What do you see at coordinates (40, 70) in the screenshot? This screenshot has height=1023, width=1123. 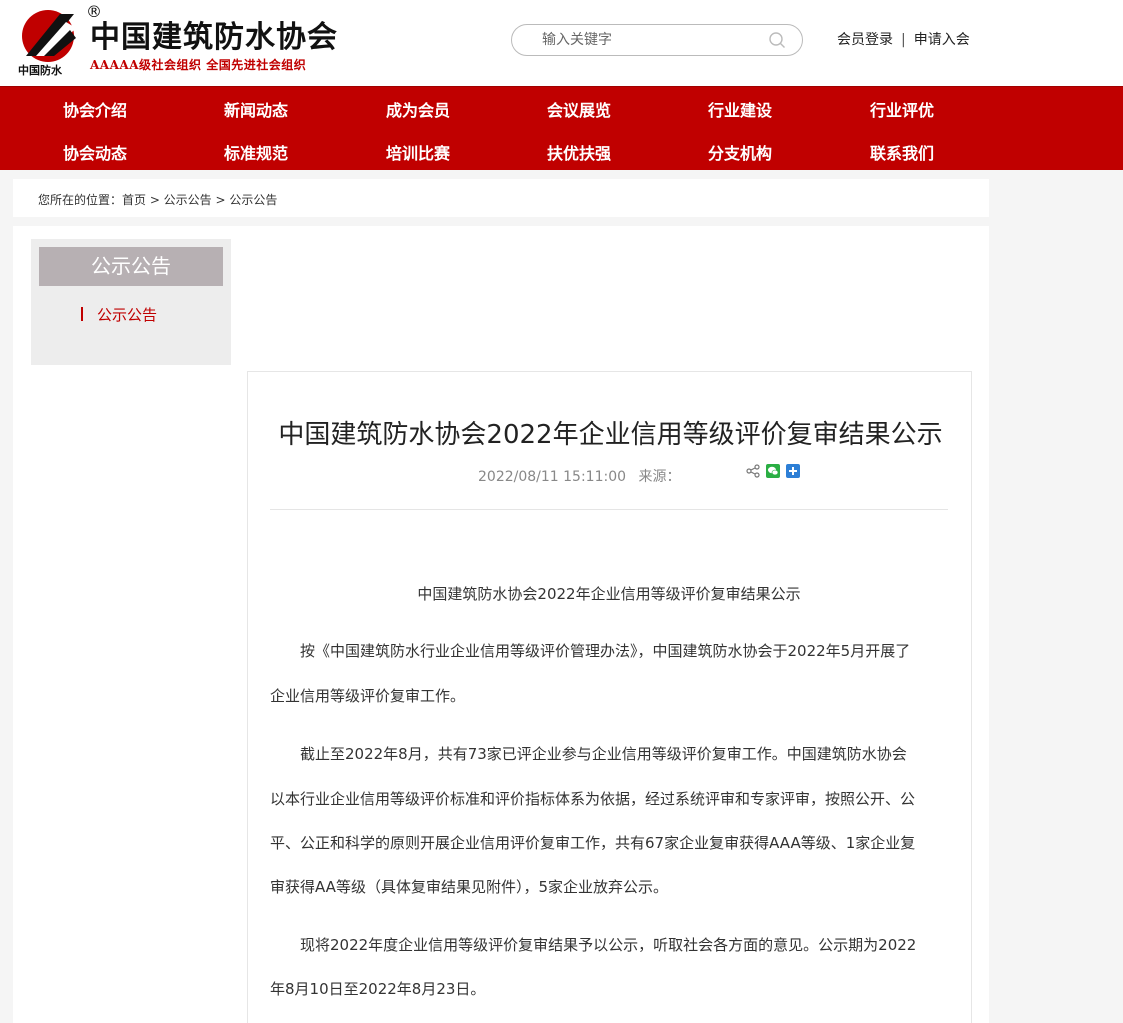 I see `svg-text: 中国防水` at bounding box center [40, 70].